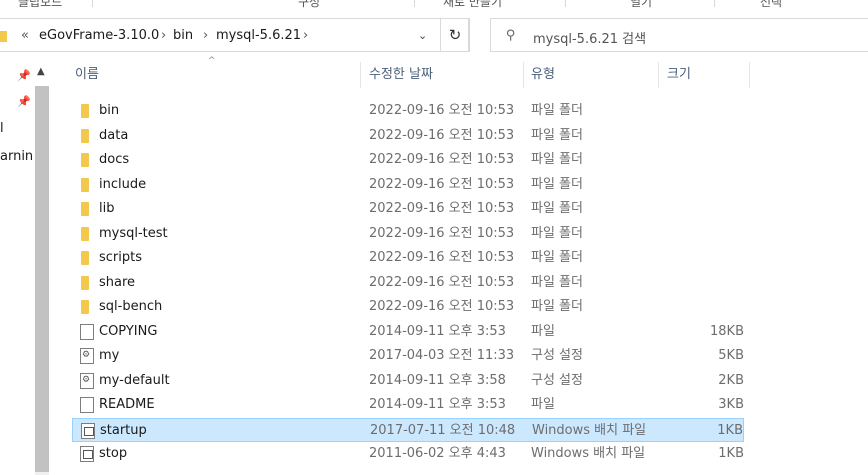 The height and width of the screenshot is (475, 868). Describe the element at coordinates (123, 430) in the screenshot. I see `file-name: startup` at that location.